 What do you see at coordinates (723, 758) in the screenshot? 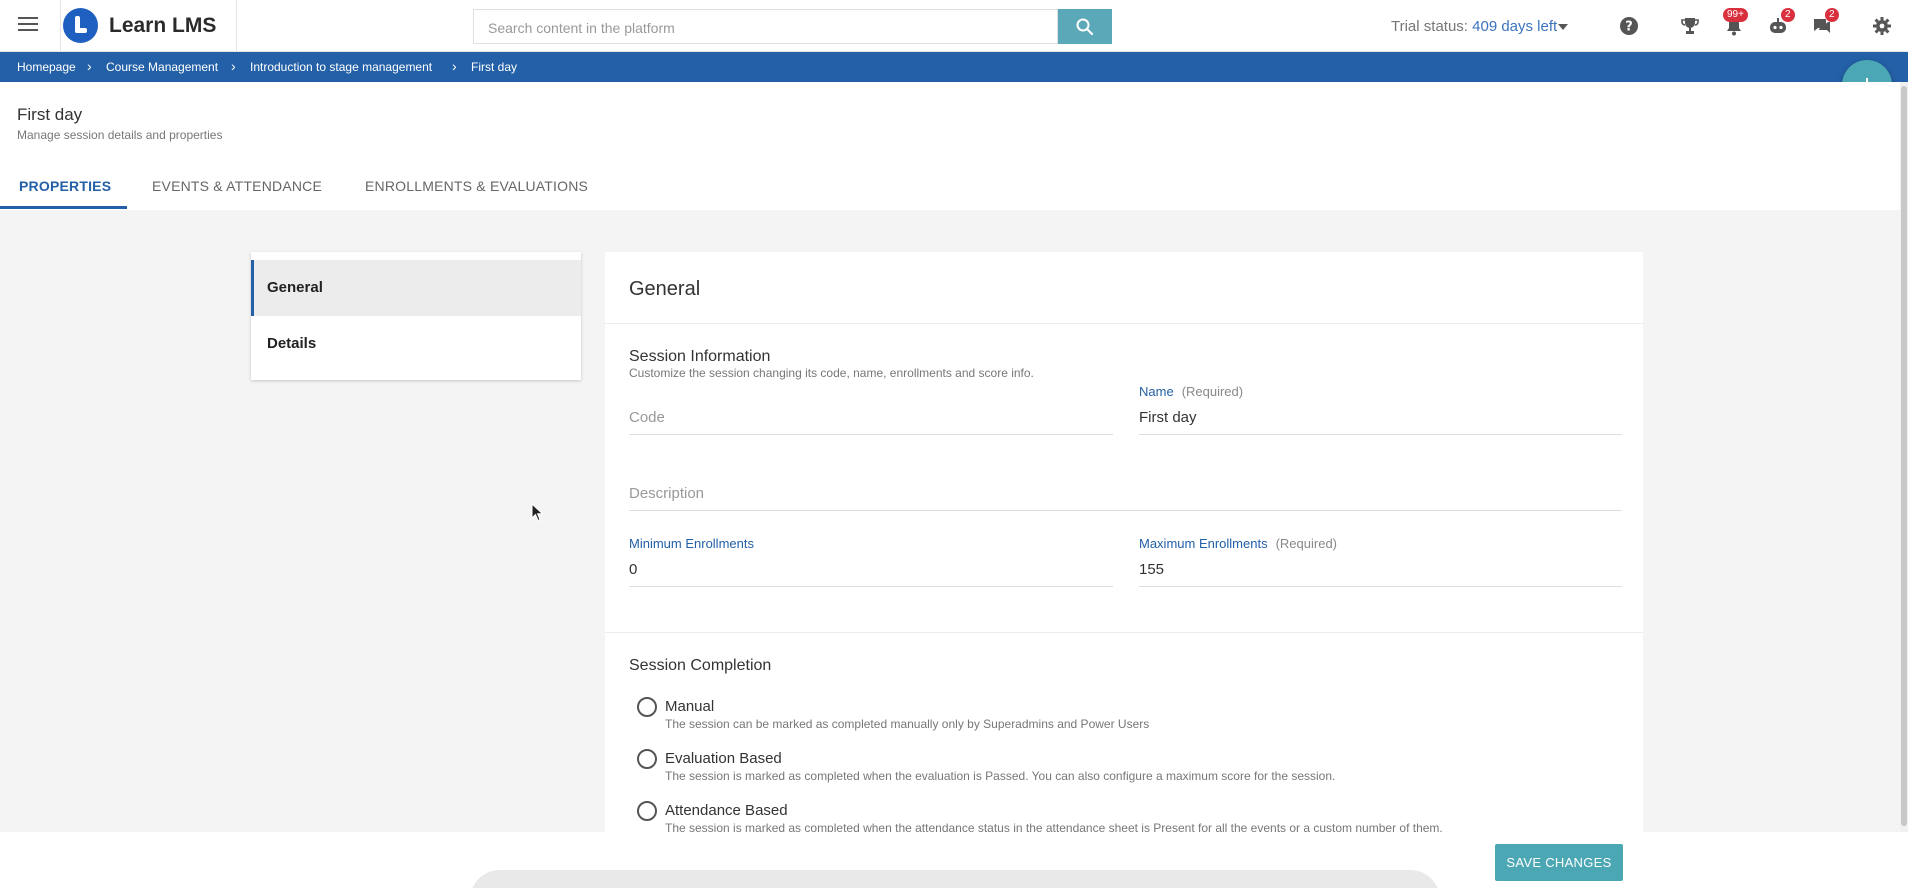
I see `radio-label-evaluation-based: Evaluation Based` at bounding box center [723, 758].